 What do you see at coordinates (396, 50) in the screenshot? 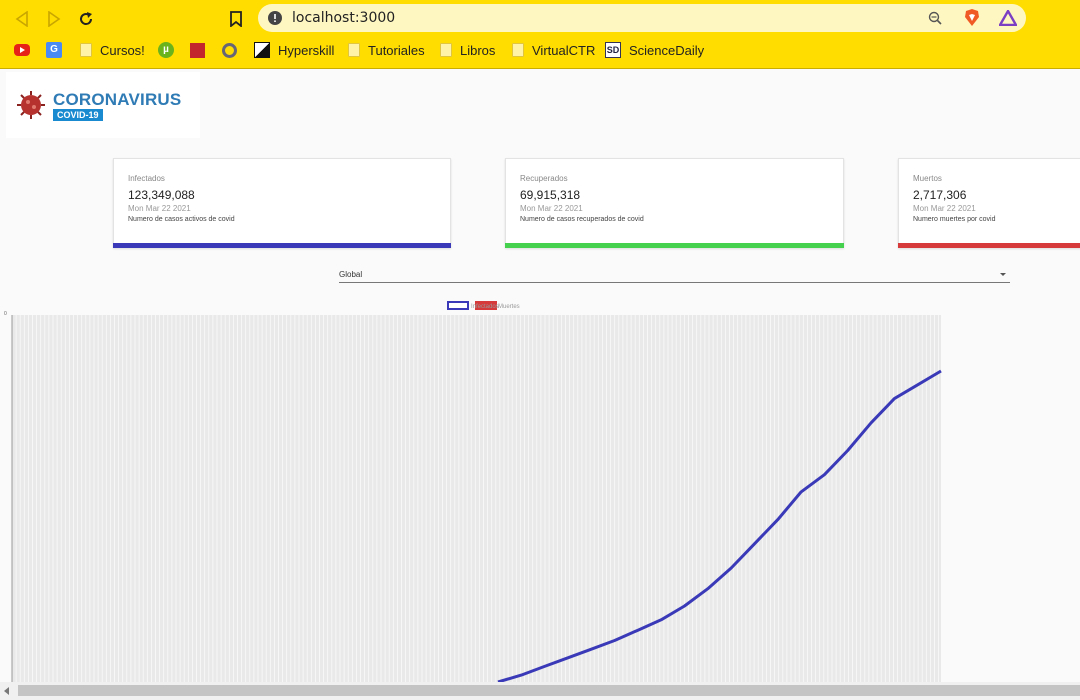
I see `bookmark-label: Tutoriales` at bounding box center [396, 50].